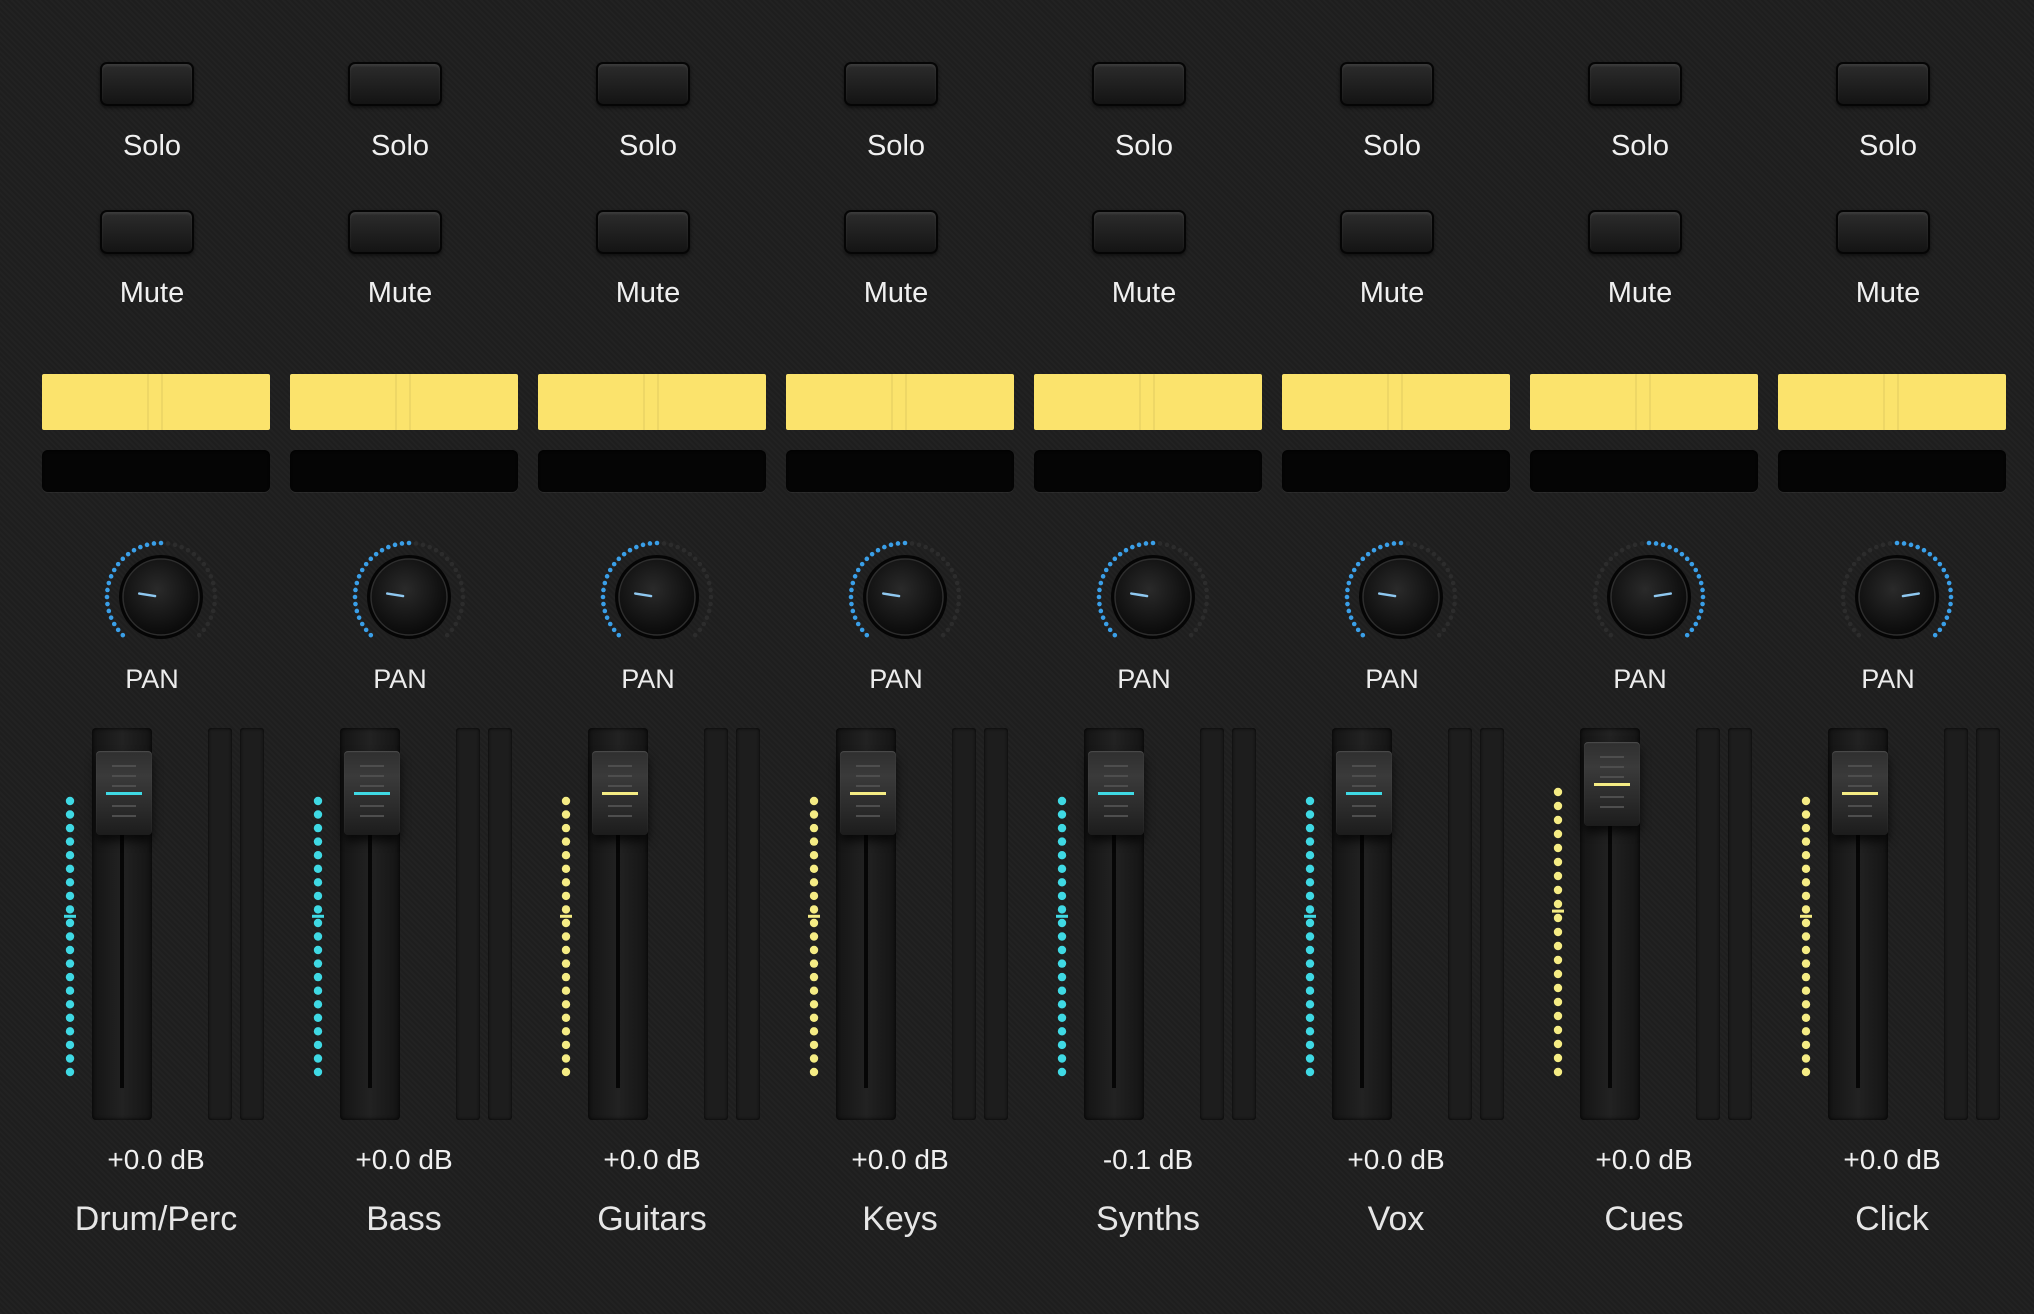 The image size is (2034, 1314). I want to click on gain-readout: +0.0 dB, so click(156, 1159).